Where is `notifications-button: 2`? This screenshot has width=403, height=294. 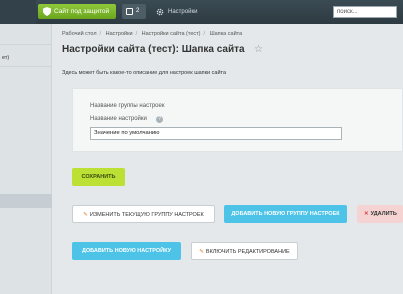 notifications-button: 2 is located at coordinates (134, 11).